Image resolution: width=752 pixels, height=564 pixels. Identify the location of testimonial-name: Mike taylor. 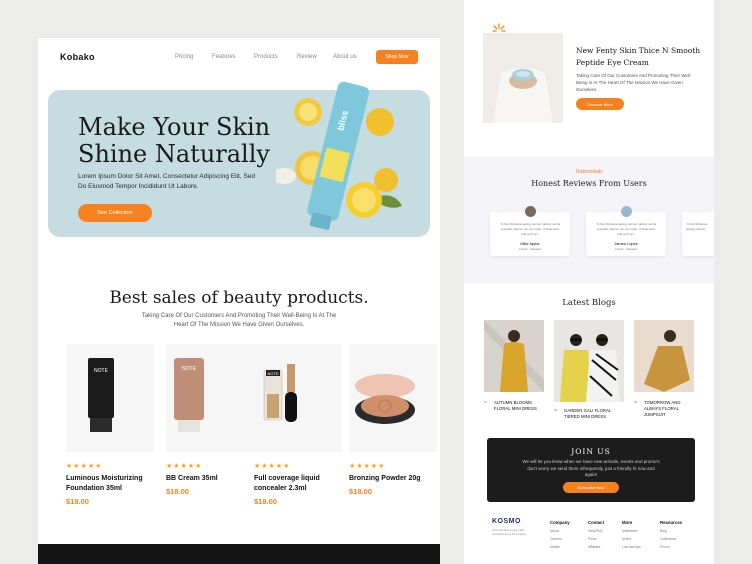
(530, 243).